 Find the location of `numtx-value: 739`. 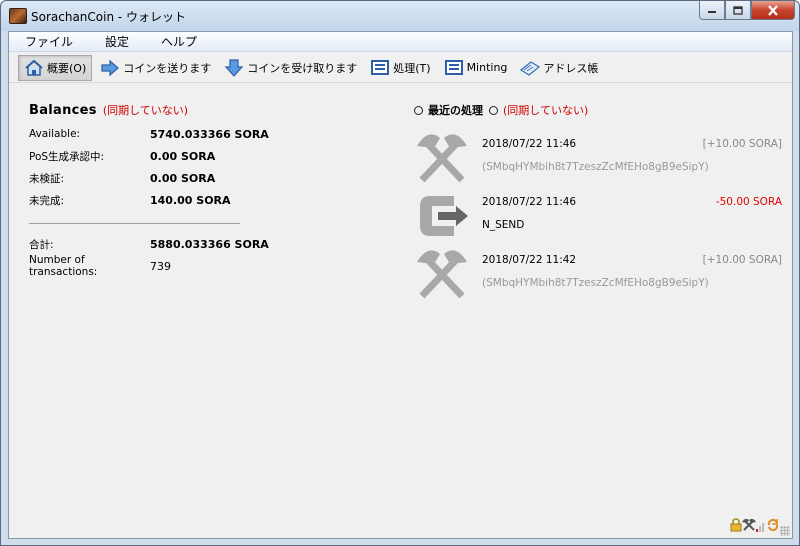

numtx-value: 739 is located at coordinates (160, 266).